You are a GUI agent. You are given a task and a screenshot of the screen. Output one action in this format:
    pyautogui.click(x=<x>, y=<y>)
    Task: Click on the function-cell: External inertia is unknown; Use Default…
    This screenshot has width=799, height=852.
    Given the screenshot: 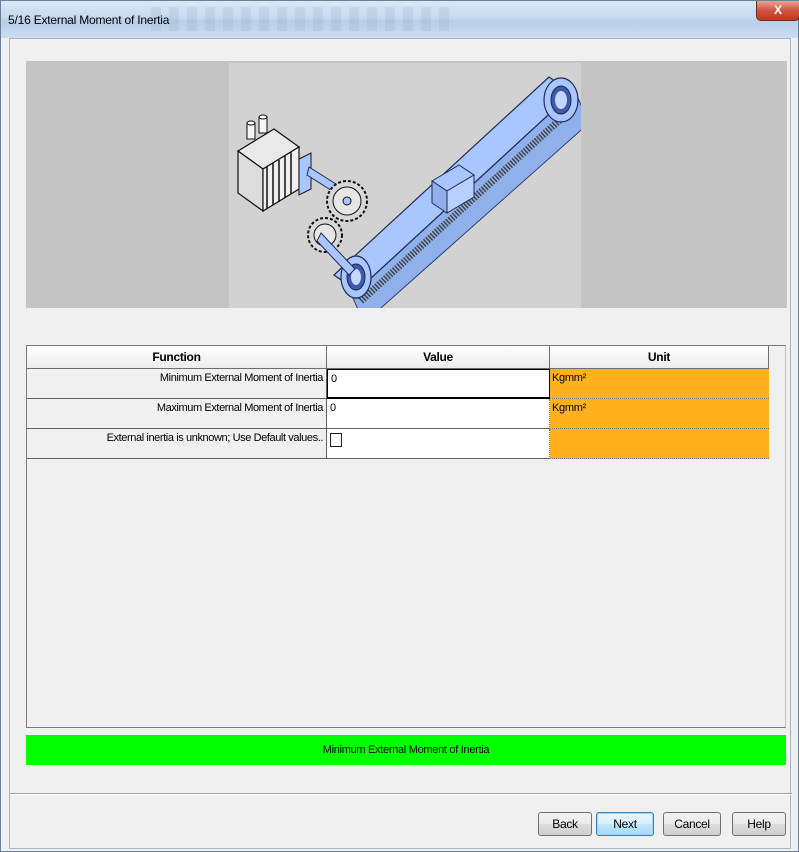 What is the action you would take?
    pyautogui.click(x=177, y=444)
    